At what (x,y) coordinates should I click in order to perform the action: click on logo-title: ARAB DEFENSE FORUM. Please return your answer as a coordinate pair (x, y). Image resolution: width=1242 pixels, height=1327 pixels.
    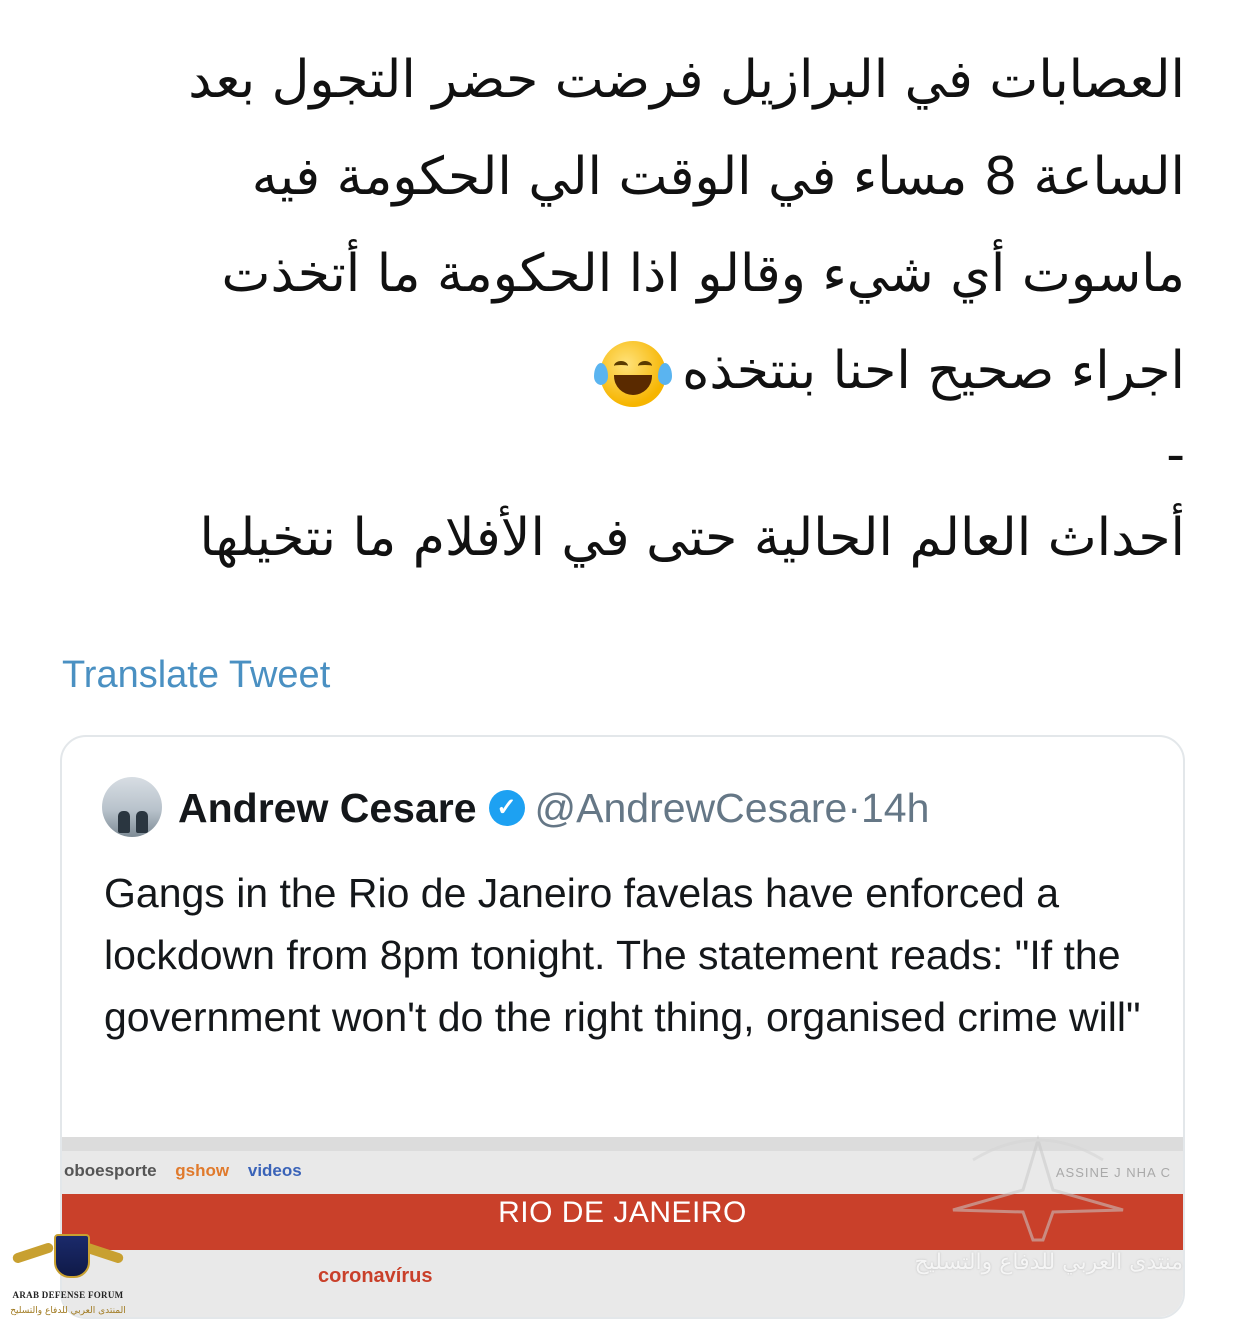
    Looking at the image, I should click on (68, 1295).